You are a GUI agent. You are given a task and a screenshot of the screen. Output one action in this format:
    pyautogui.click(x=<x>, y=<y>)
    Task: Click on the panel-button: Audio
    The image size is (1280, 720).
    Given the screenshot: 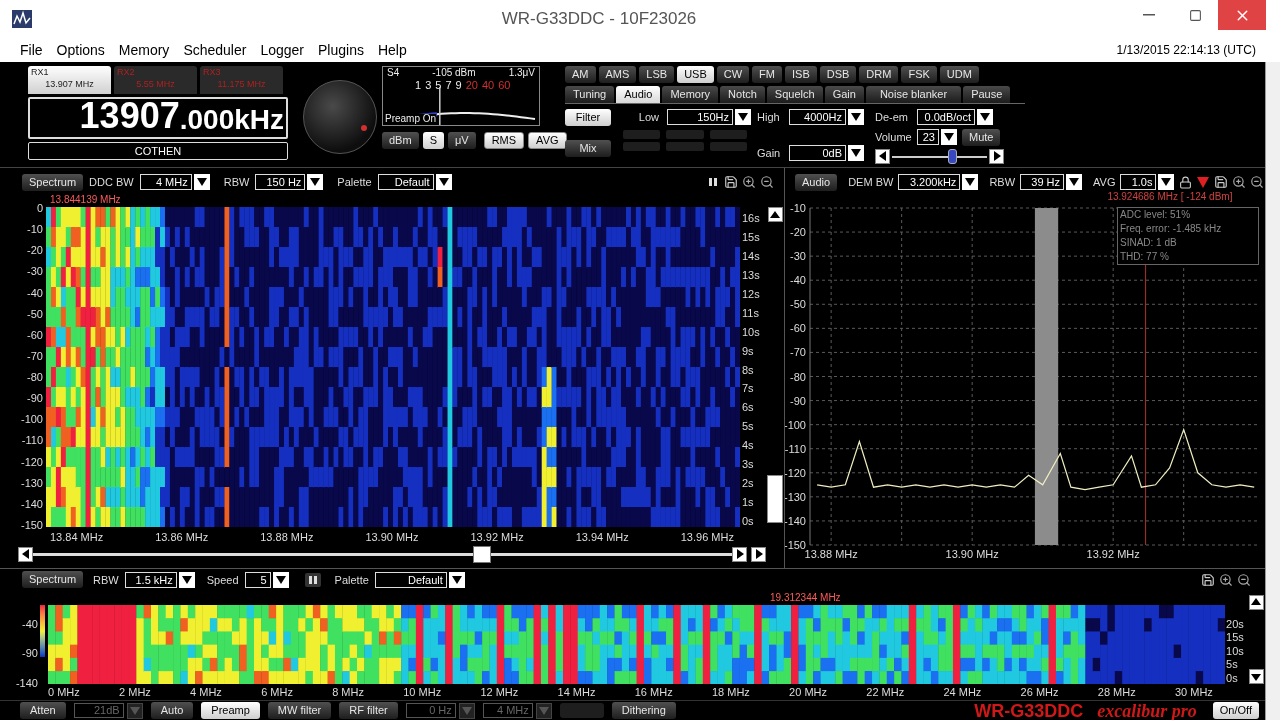 What is the action you would take?
    pyautogui.click(x=816, y=182)
    